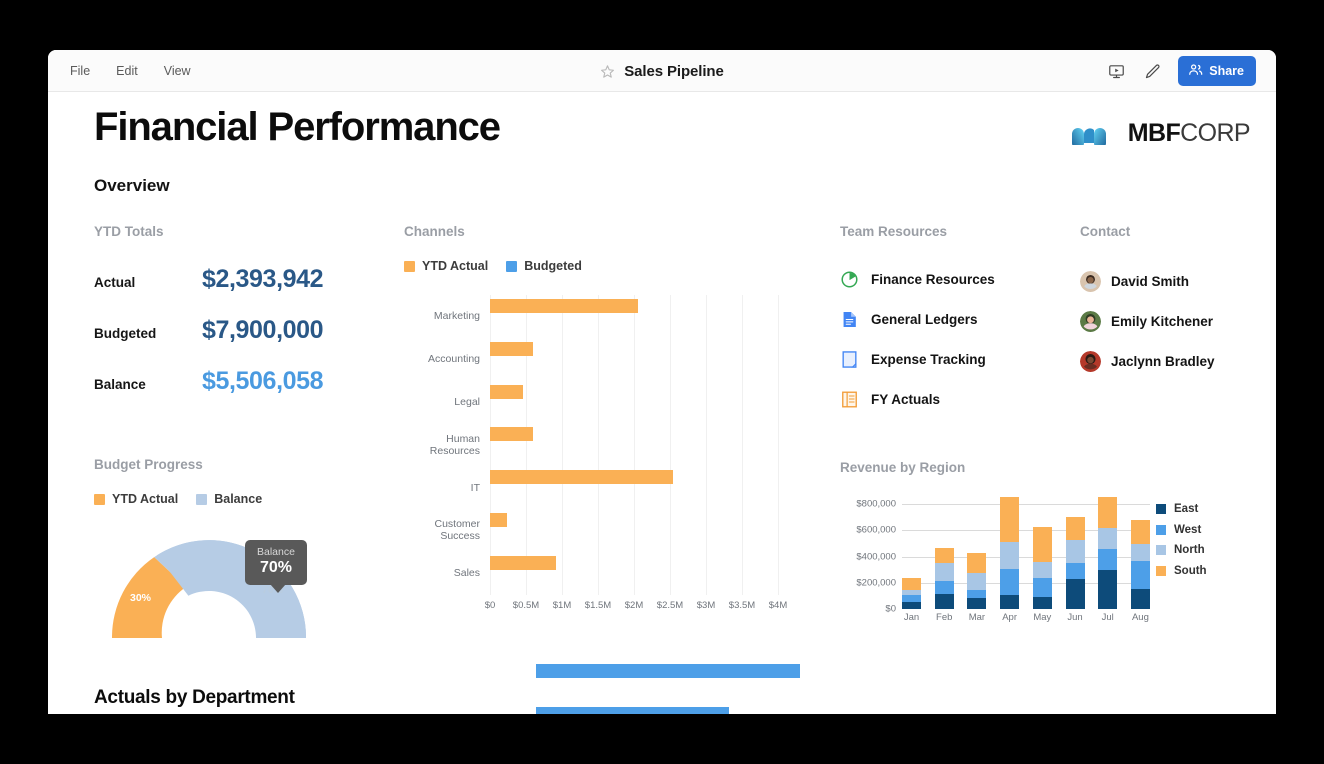 The height and width of the screenshot is (764, 1324). I want to click on pencil-icon, so click(1152, 71).